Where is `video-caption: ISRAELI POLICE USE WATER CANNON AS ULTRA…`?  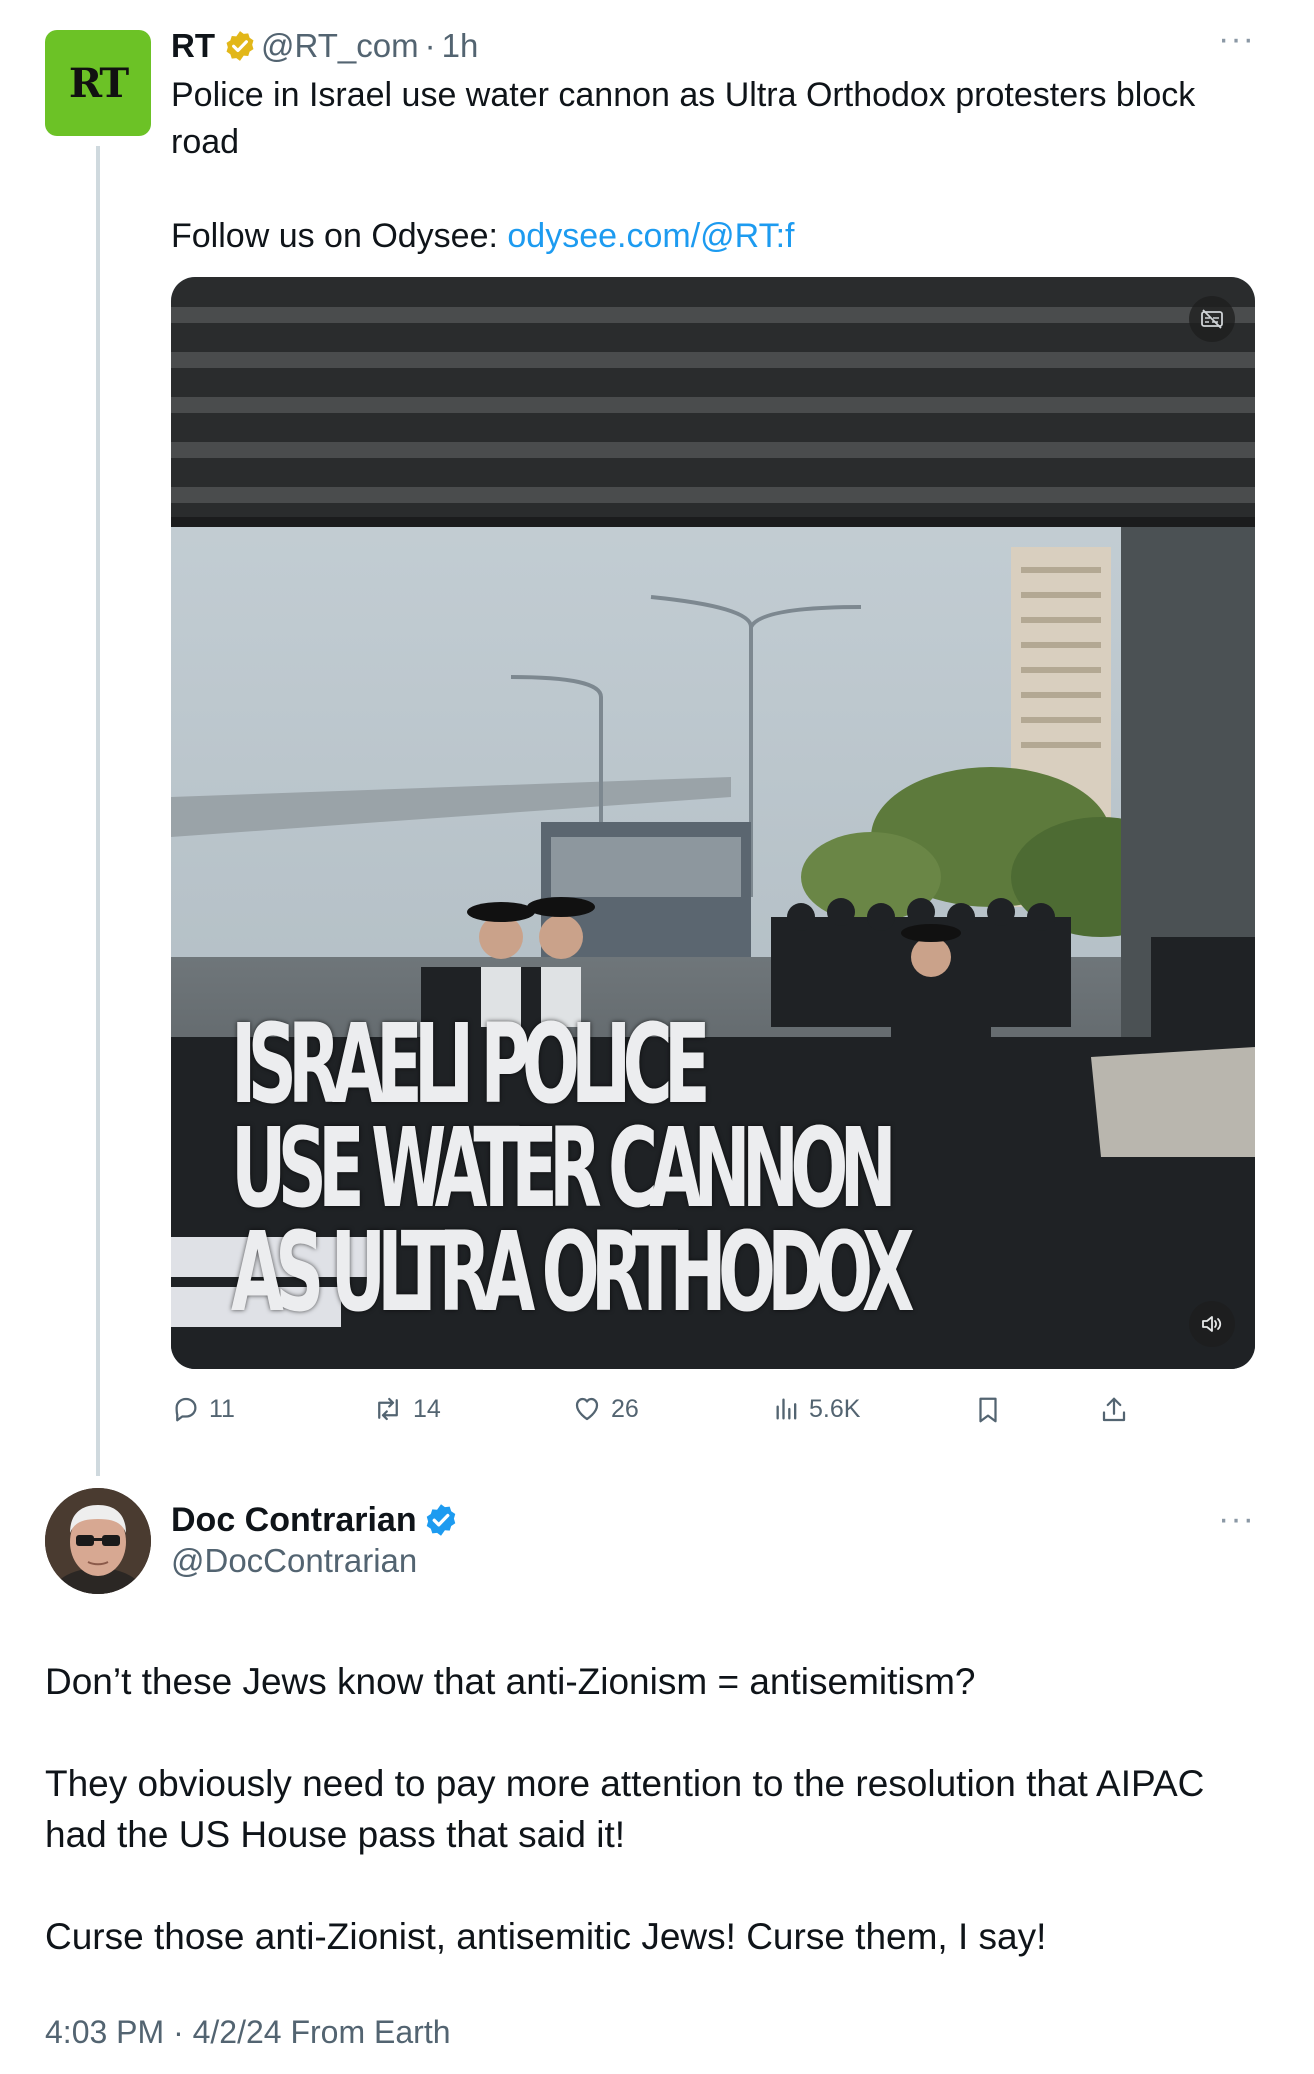
video-caption: ISRAELI POLICE USE WATER CANNON AS ULTRA… is located at coordinates (573, 1168).